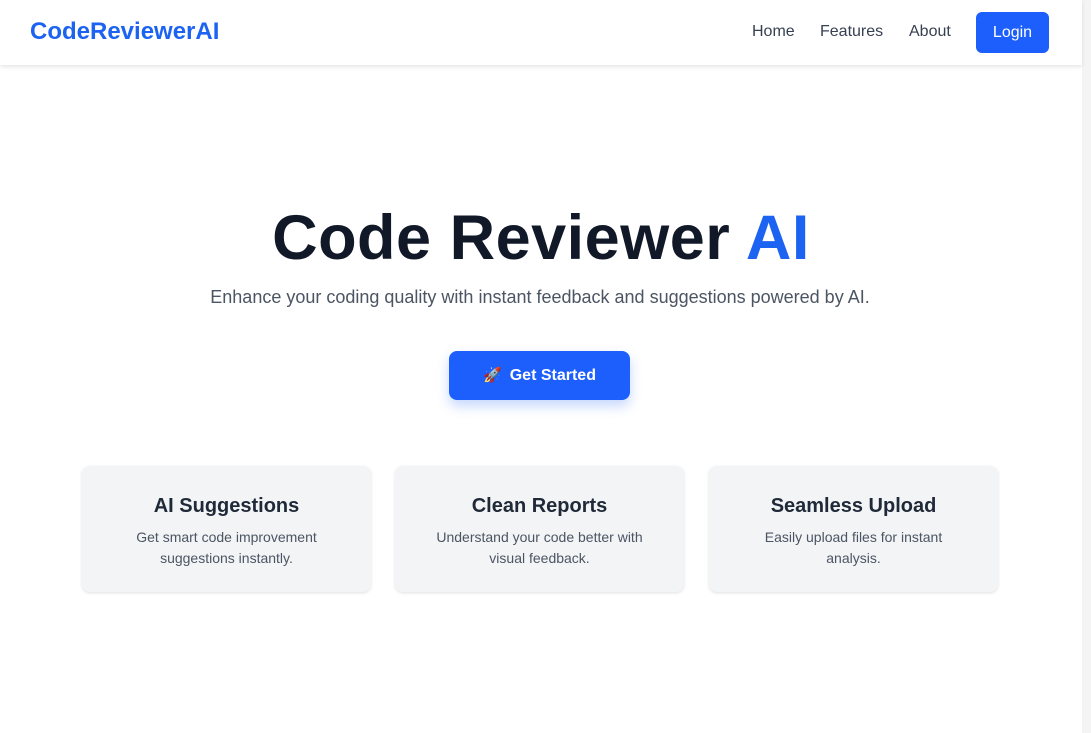 This screenshot has height=733, width=1091. I want to click on feature-card-title: AI Suggestions, so click(226, 506).